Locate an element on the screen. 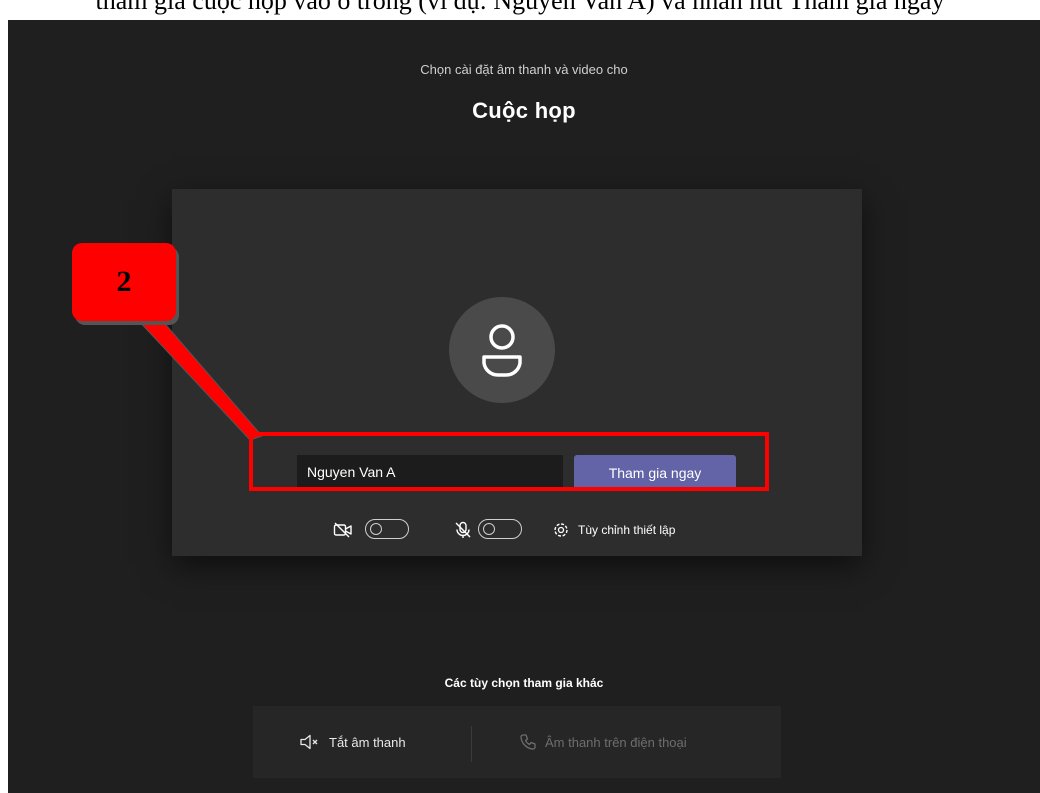  callout-pointer is located at coordinates (198, 379).